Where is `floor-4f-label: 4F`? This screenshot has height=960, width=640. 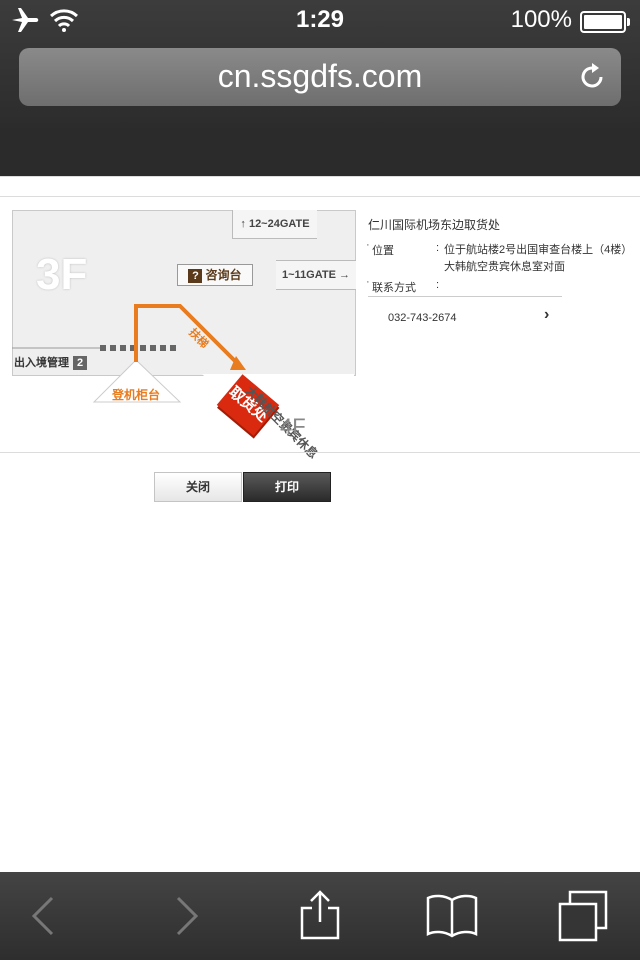
floor-4f-label: 4F is located at coordinates (293, 426).